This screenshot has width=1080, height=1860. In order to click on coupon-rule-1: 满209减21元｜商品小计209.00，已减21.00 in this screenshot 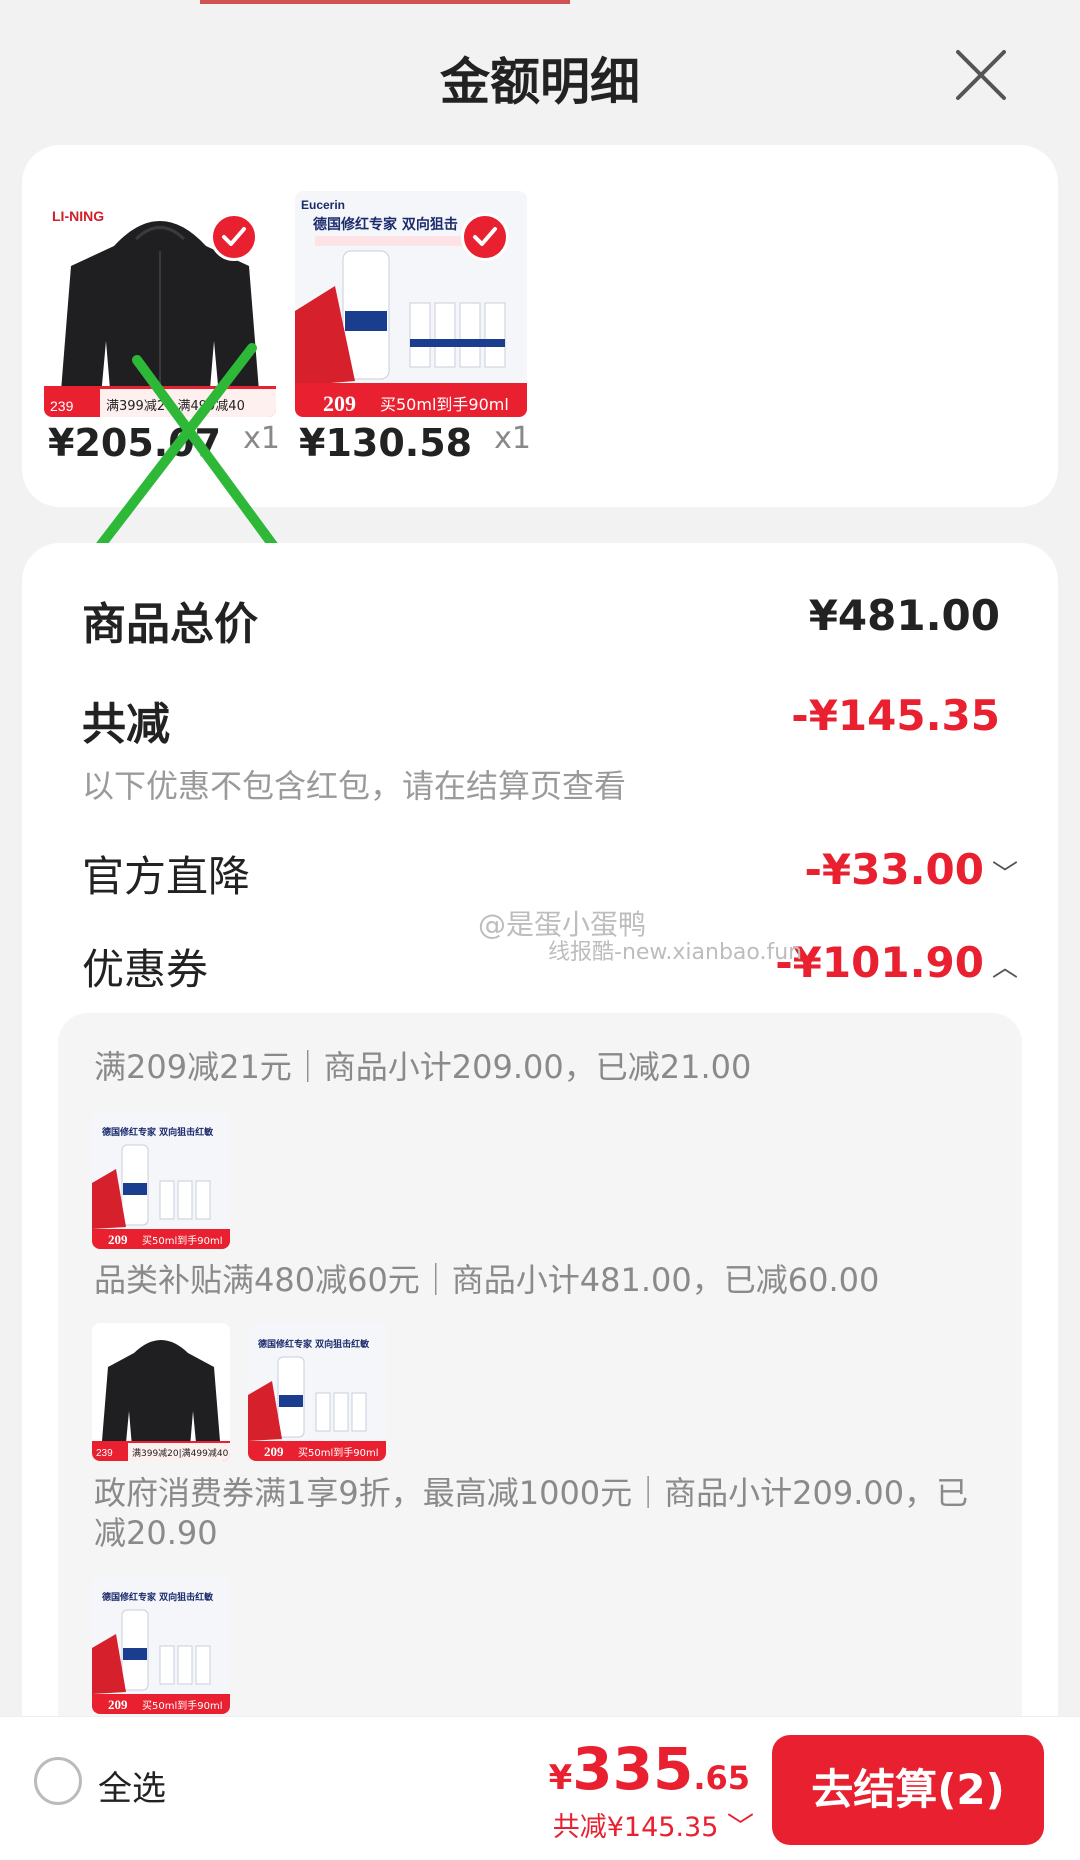, I will do `click(423, 1067)`.